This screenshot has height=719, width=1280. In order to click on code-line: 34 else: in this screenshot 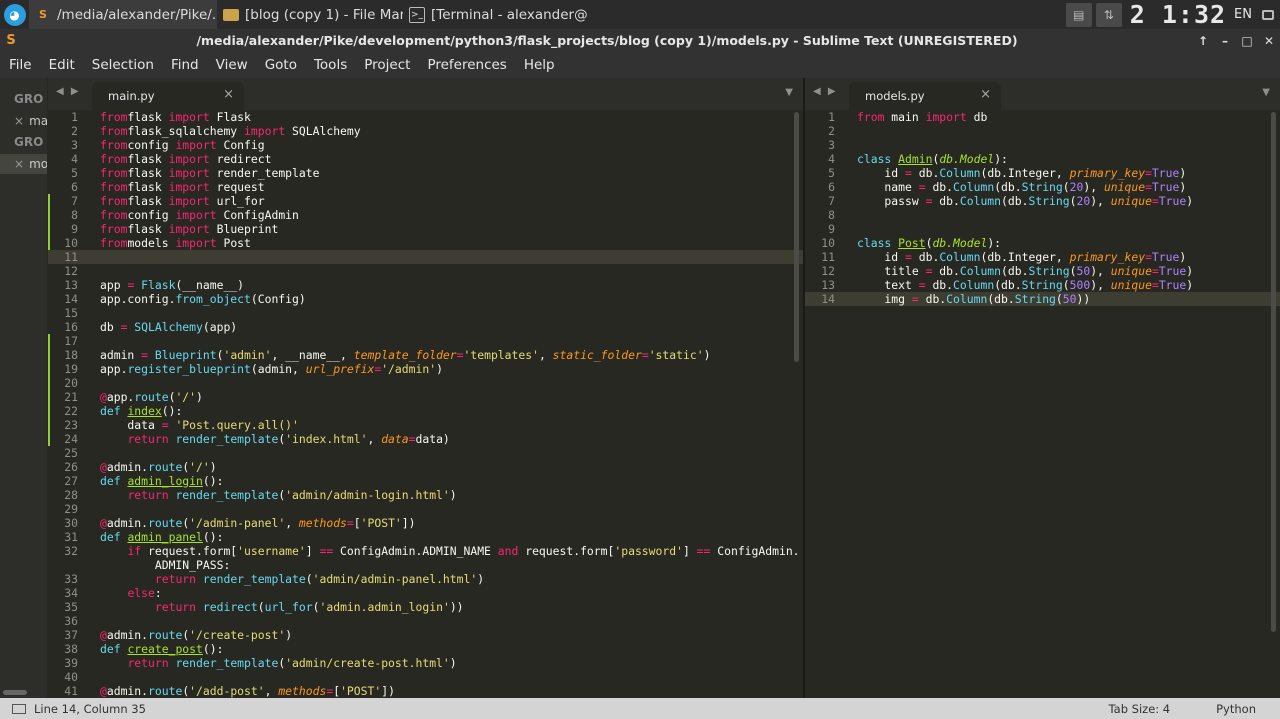, I will do `click(425, 593)`.